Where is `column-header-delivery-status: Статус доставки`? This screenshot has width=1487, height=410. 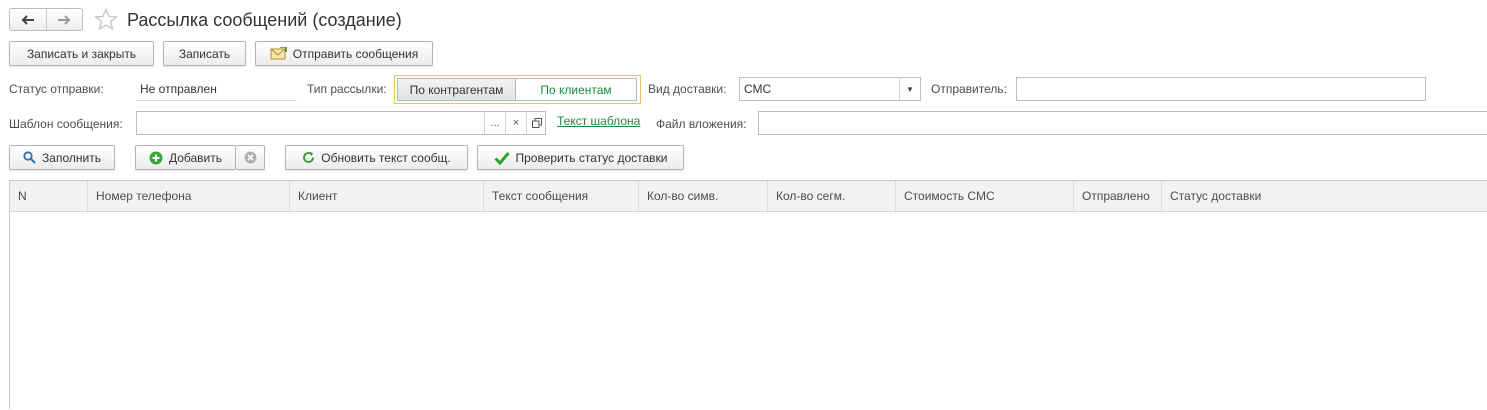 column-header-delivery-status: Статус доставки is located at coordinates (1324, 196).